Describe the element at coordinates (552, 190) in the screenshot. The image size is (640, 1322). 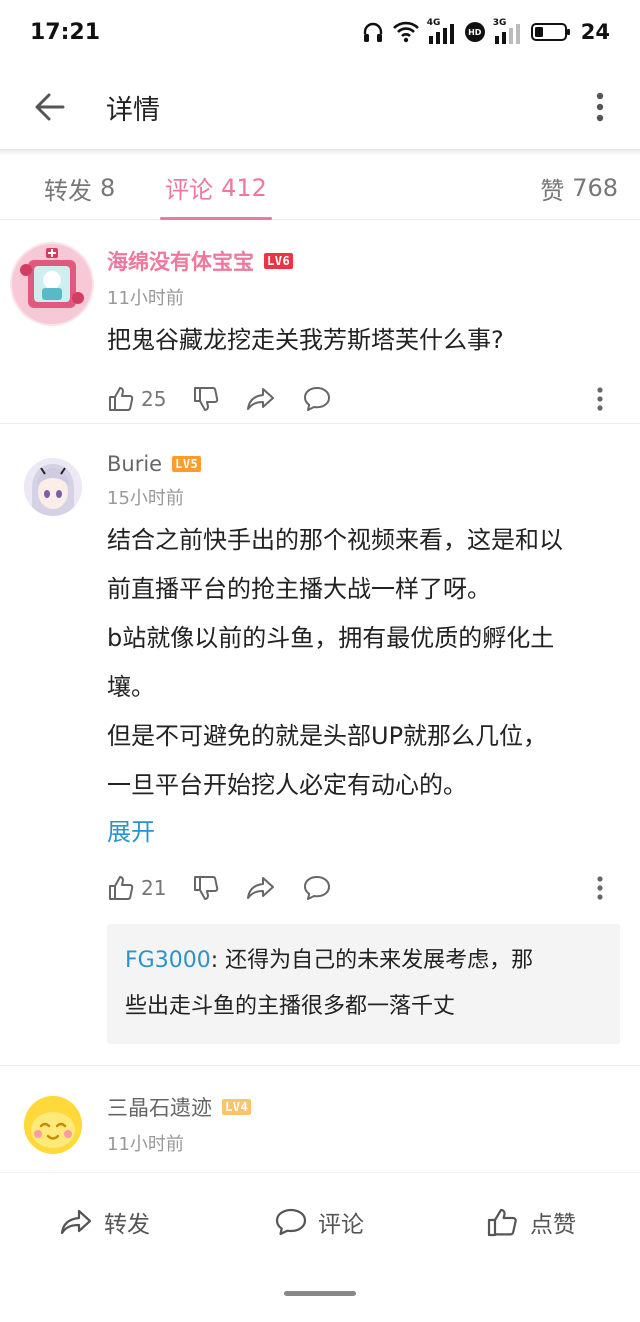
I see `tab-like-label: 赞` at that location.